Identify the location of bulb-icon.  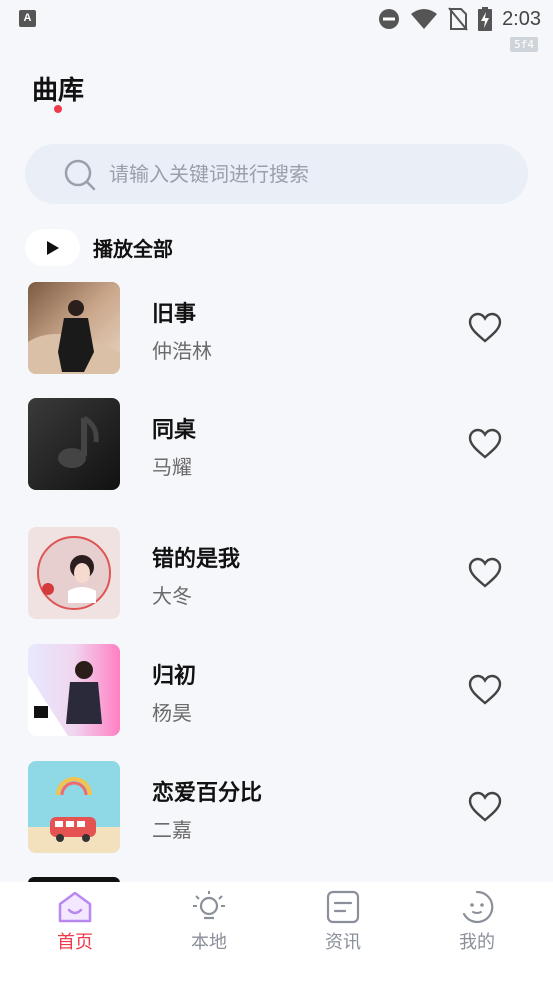
(209, 905).